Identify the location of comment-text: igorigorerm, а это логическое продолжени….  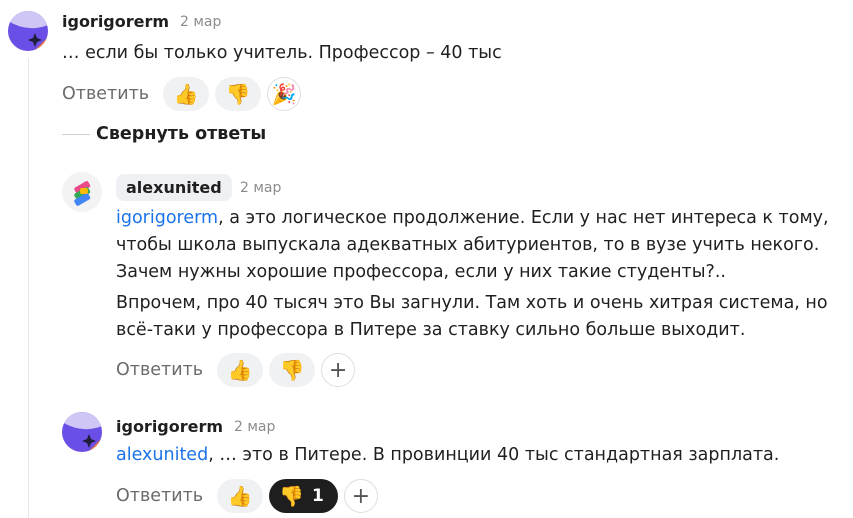
(477, 245).